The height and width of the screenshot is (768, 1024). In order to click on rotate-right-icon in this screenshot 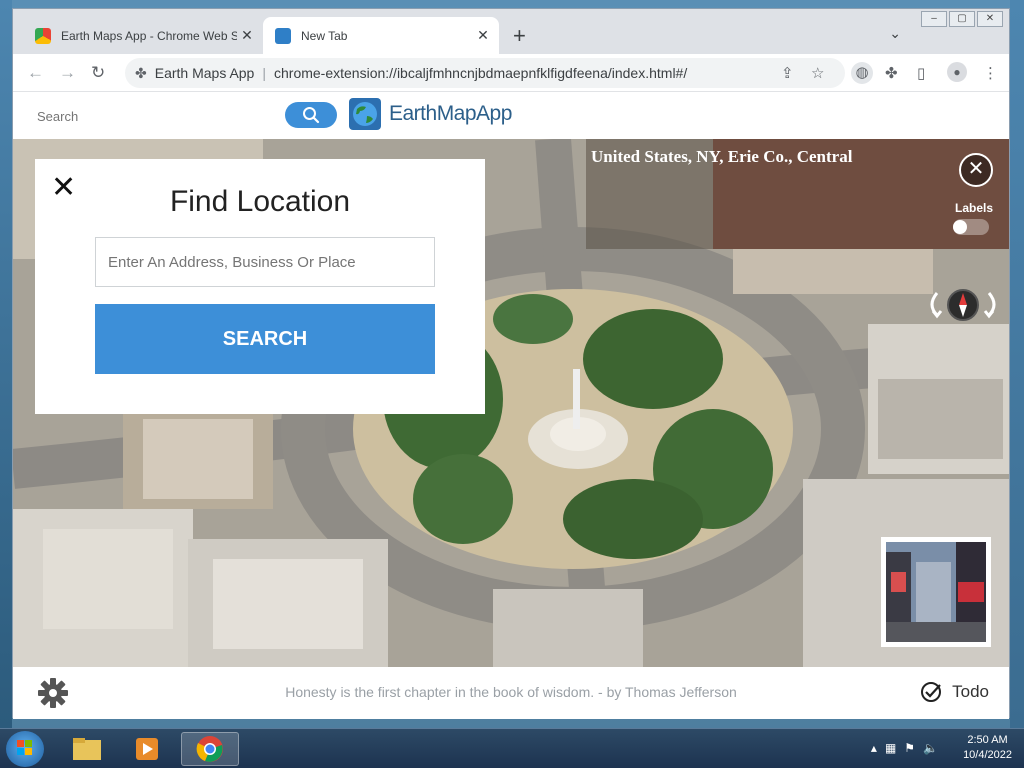, I will do `click(989, 305)`.